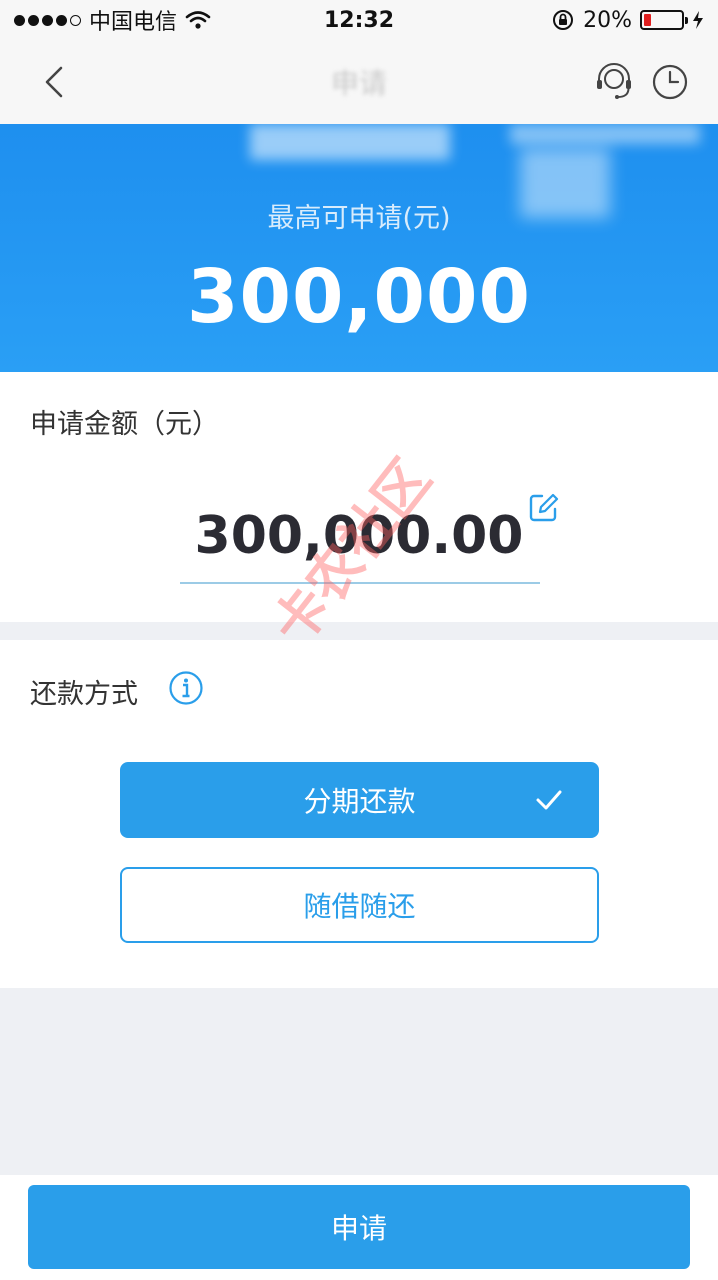  I want to click on bottom-bar: 申请, so click(359, 1227).